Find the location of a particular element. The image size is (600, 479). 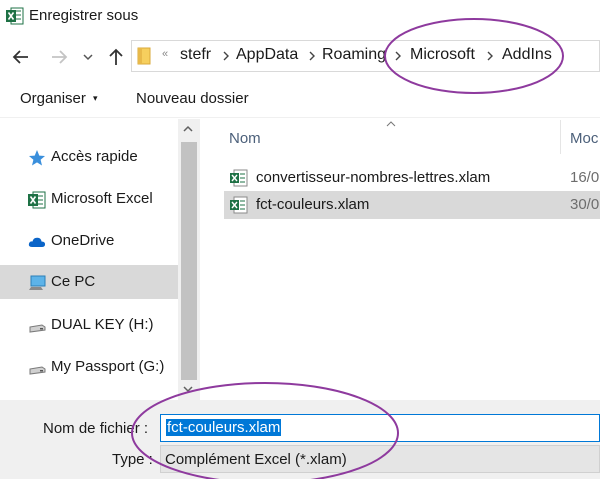

sidebar-item-this-pc: Ce PC is located at coordinates (89, 282).